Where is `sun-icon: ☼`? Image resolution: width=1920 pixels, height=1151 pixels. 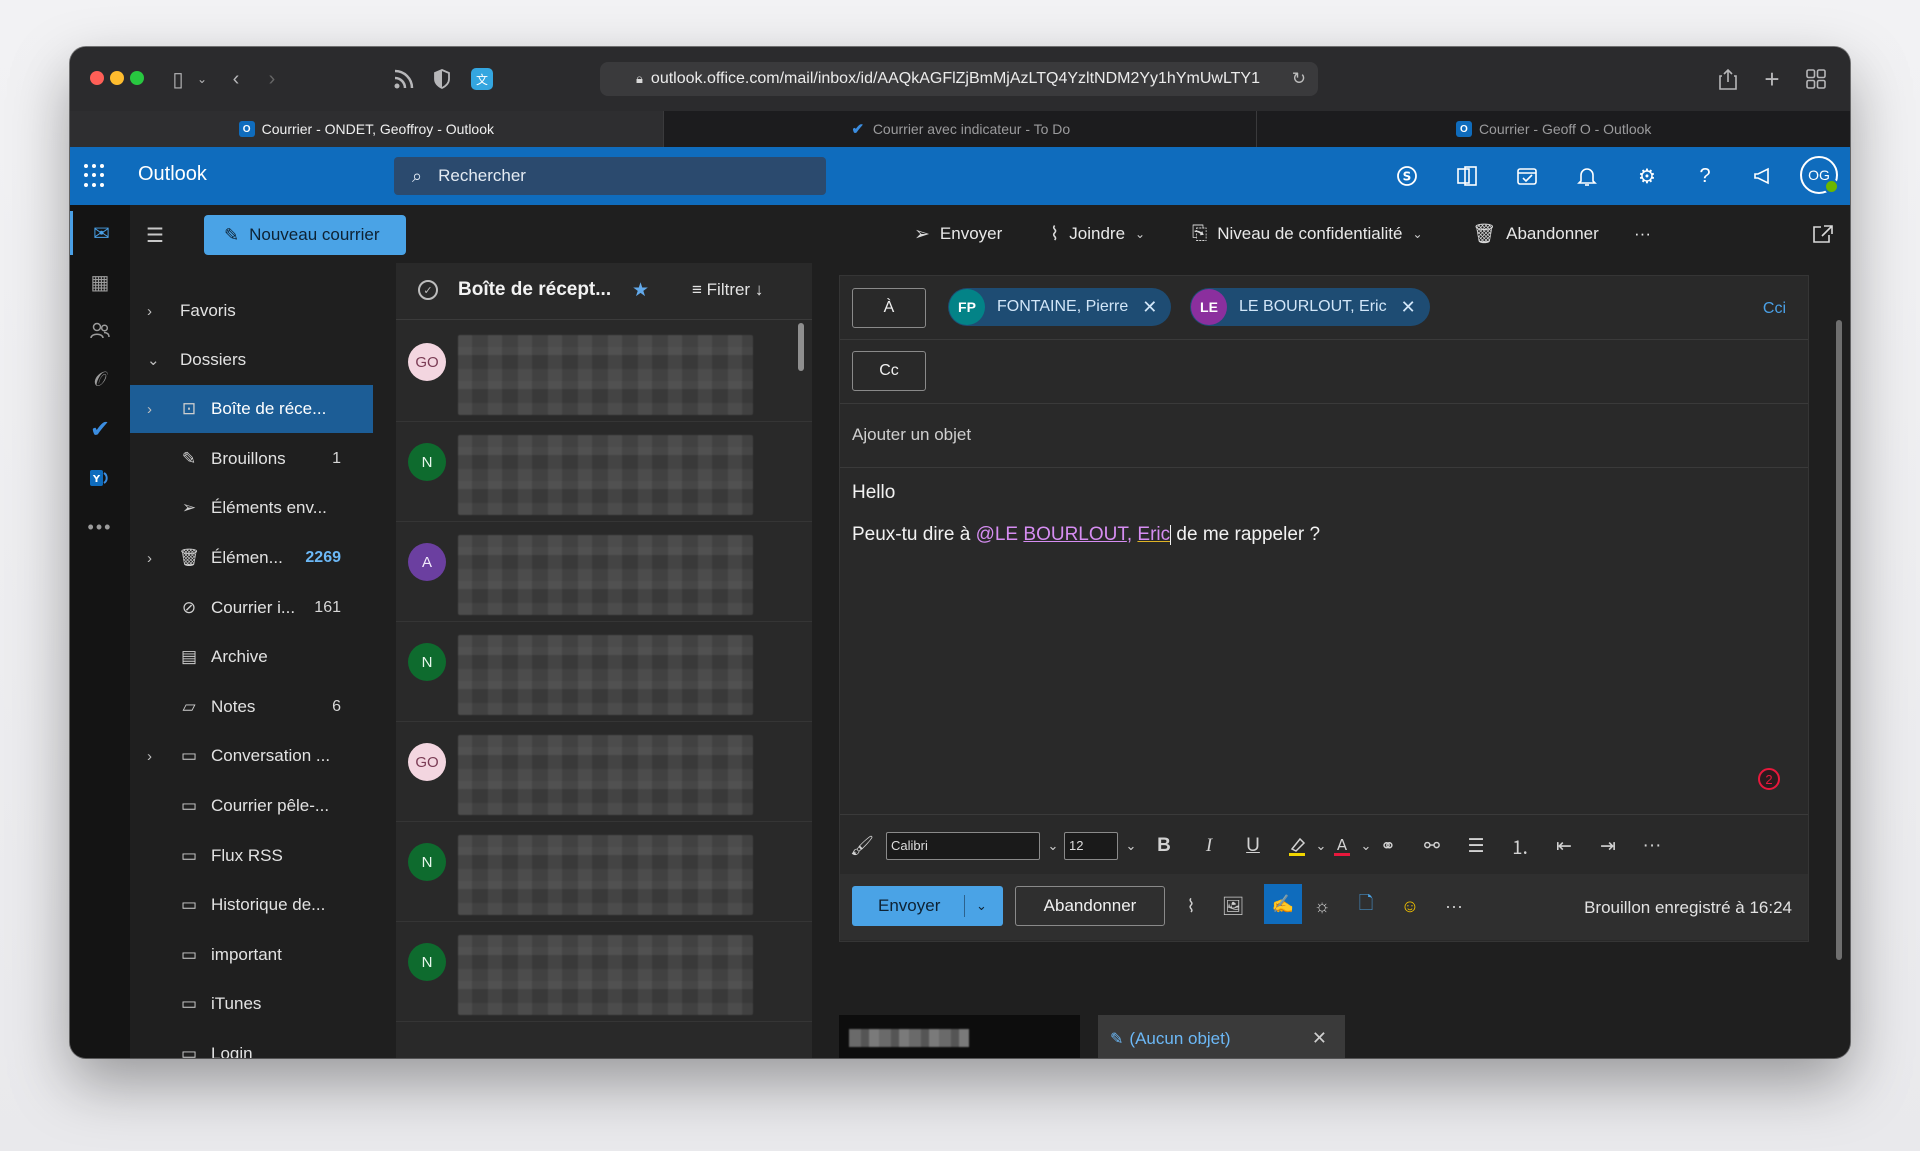
sun-icon: ☼ is located at coordinates (1322, 906).